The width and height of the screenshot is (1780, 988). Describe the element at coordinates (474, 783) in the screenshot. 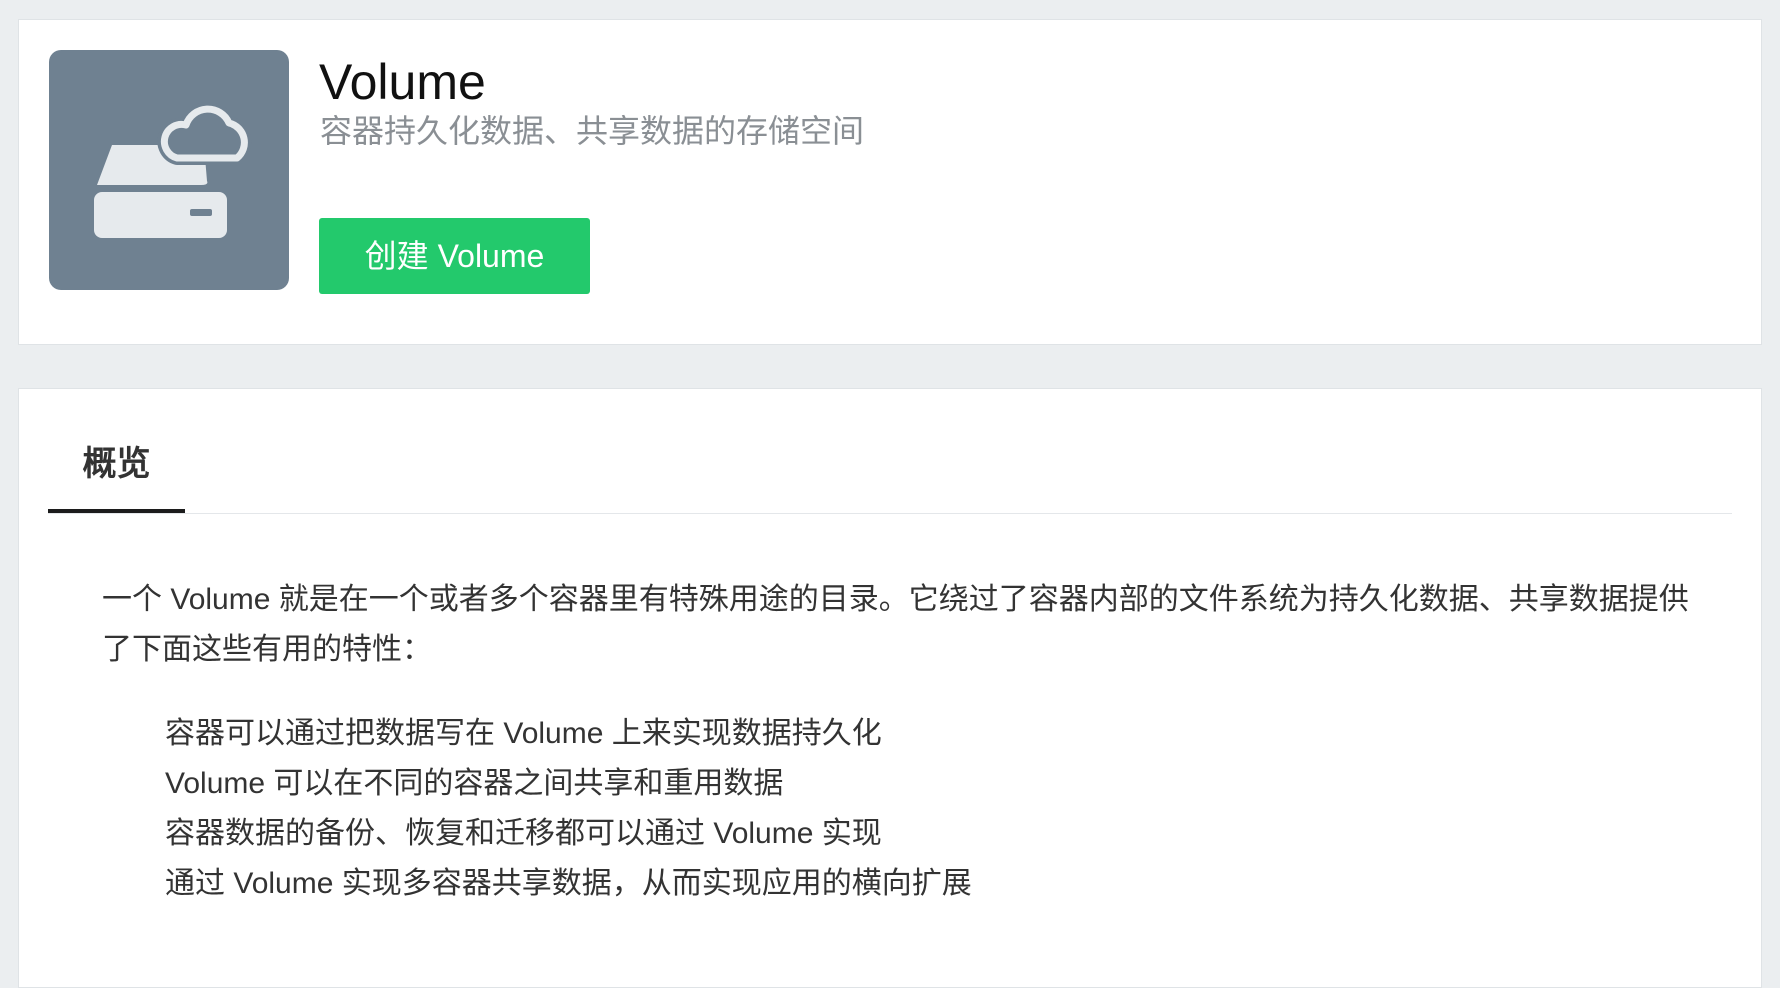

I see `list-item: Volume 可以在不同的容器之间共享和重用数据` at that location.